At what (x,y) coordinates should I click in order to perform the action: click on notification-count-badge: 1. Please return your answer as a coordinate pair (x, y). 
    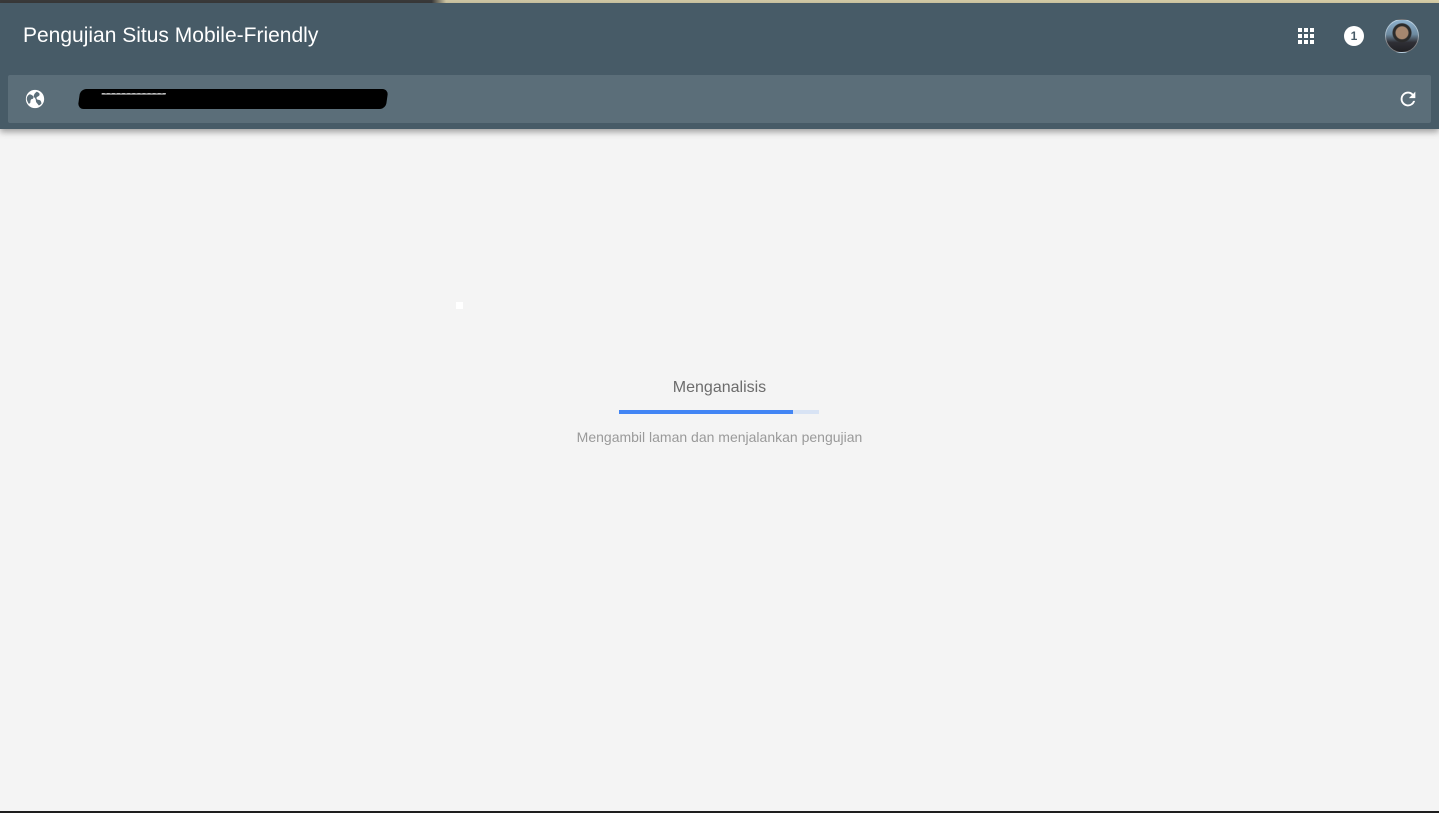
    Looking at the image, I should click on (1354, 36).